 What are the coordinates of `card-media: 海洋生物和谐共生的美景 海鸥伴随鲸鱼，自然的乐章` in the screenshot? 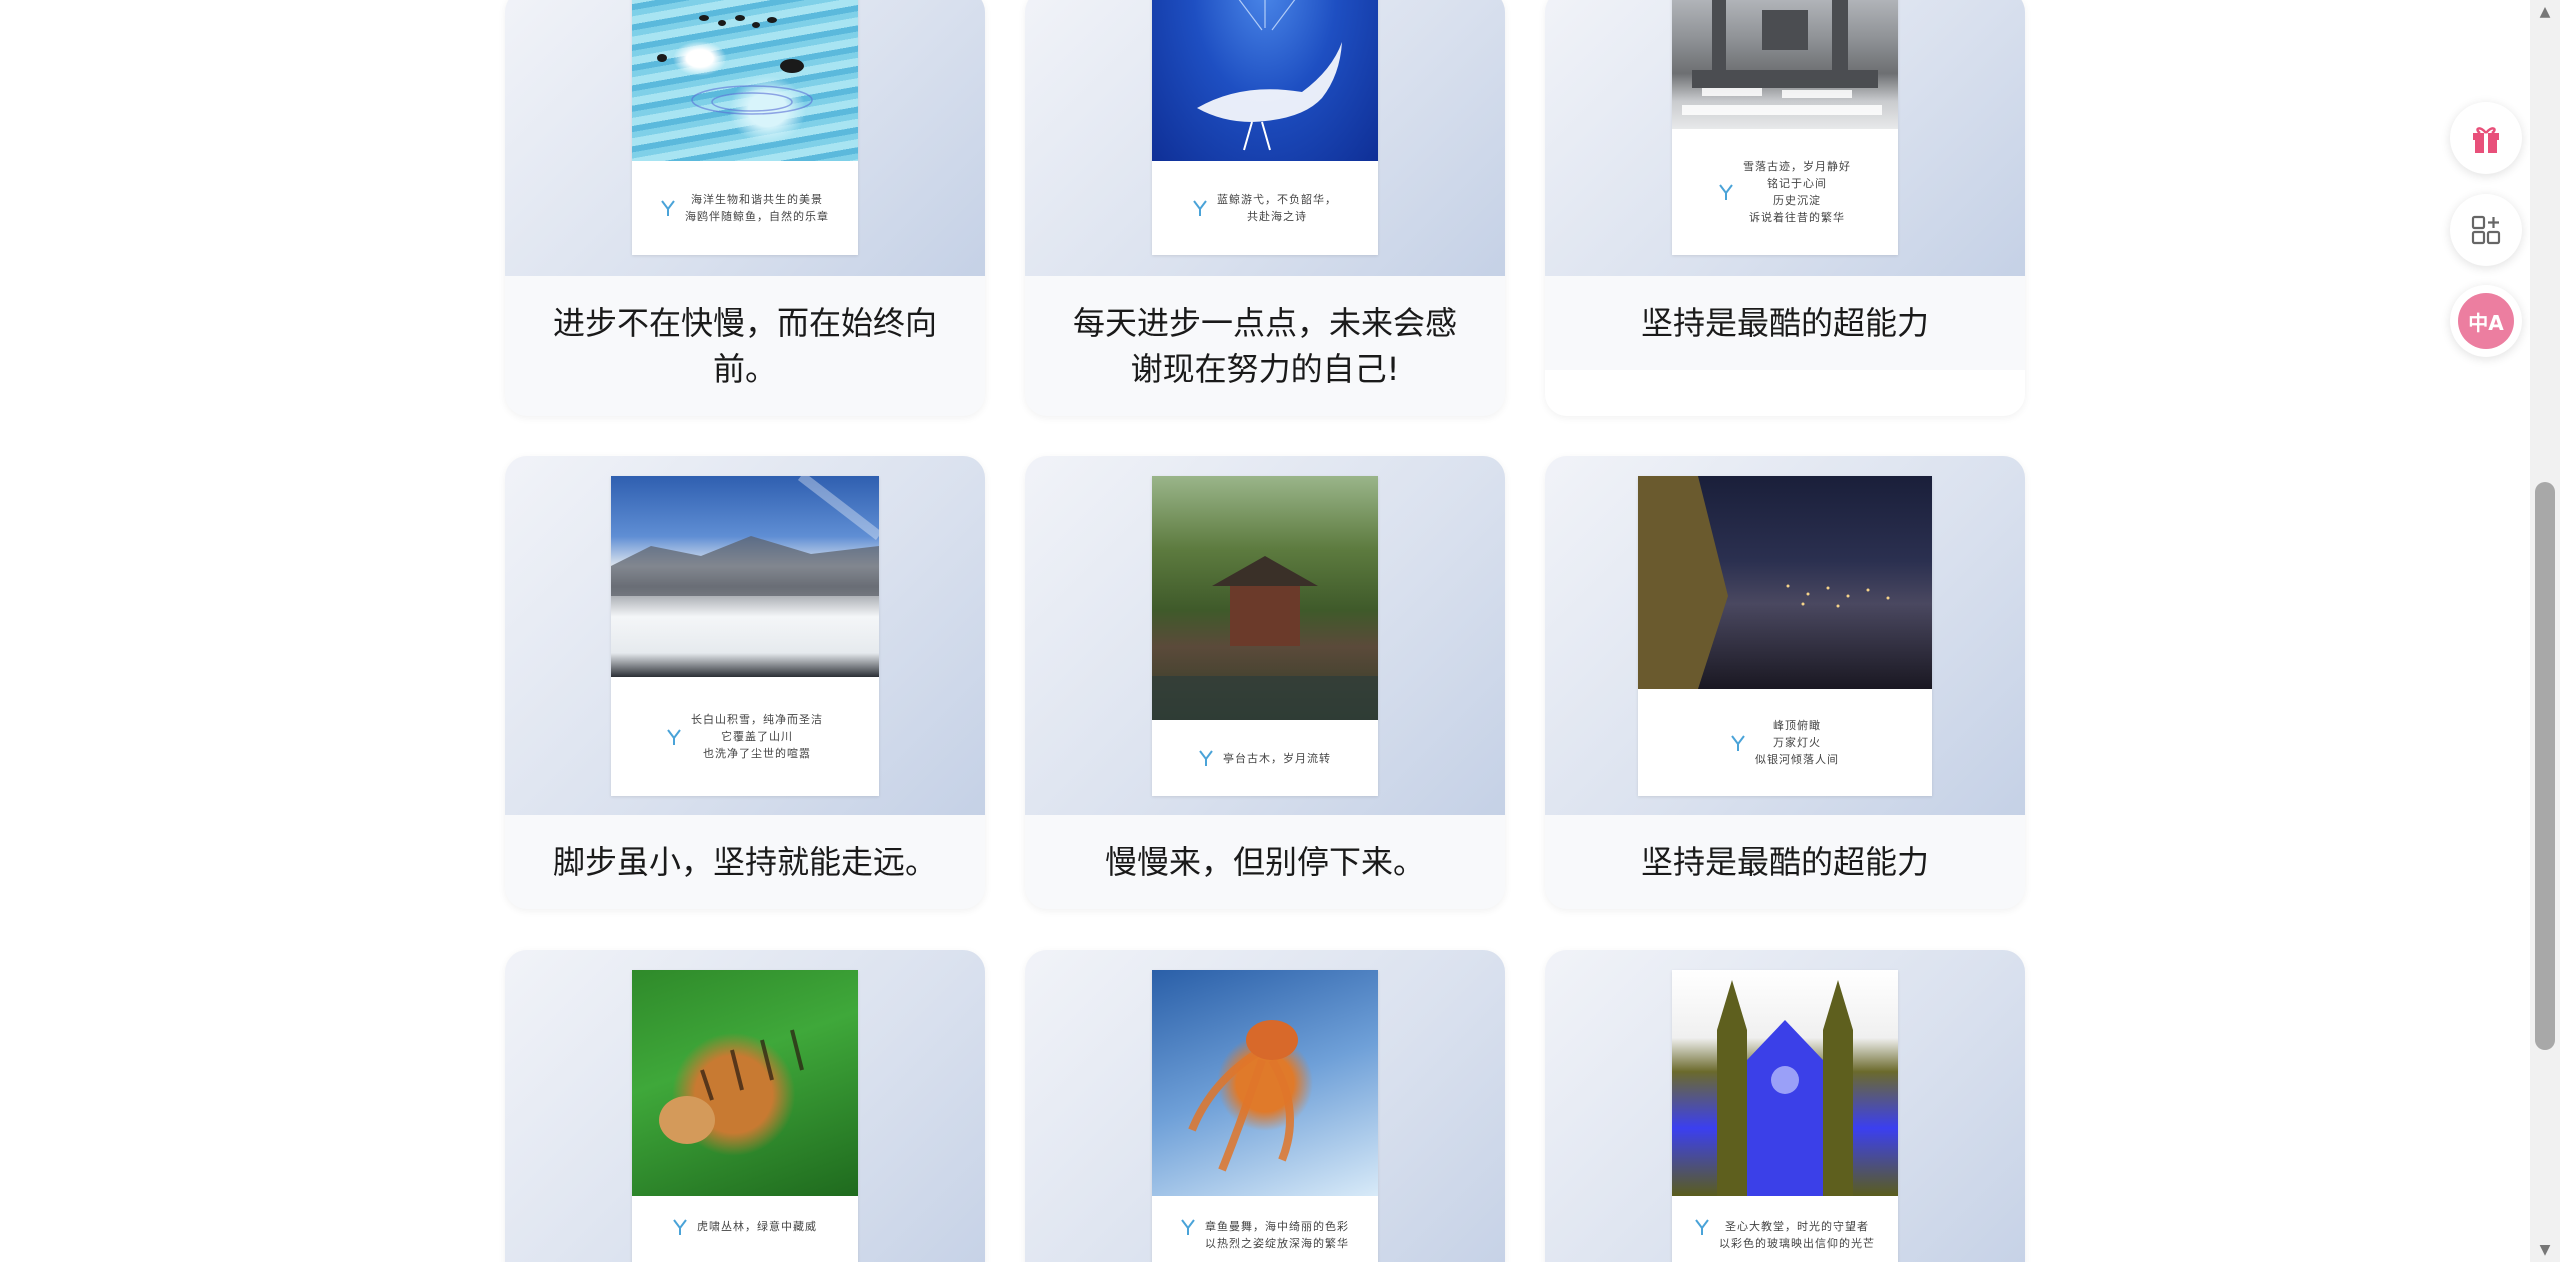 It's located at (745, 138).